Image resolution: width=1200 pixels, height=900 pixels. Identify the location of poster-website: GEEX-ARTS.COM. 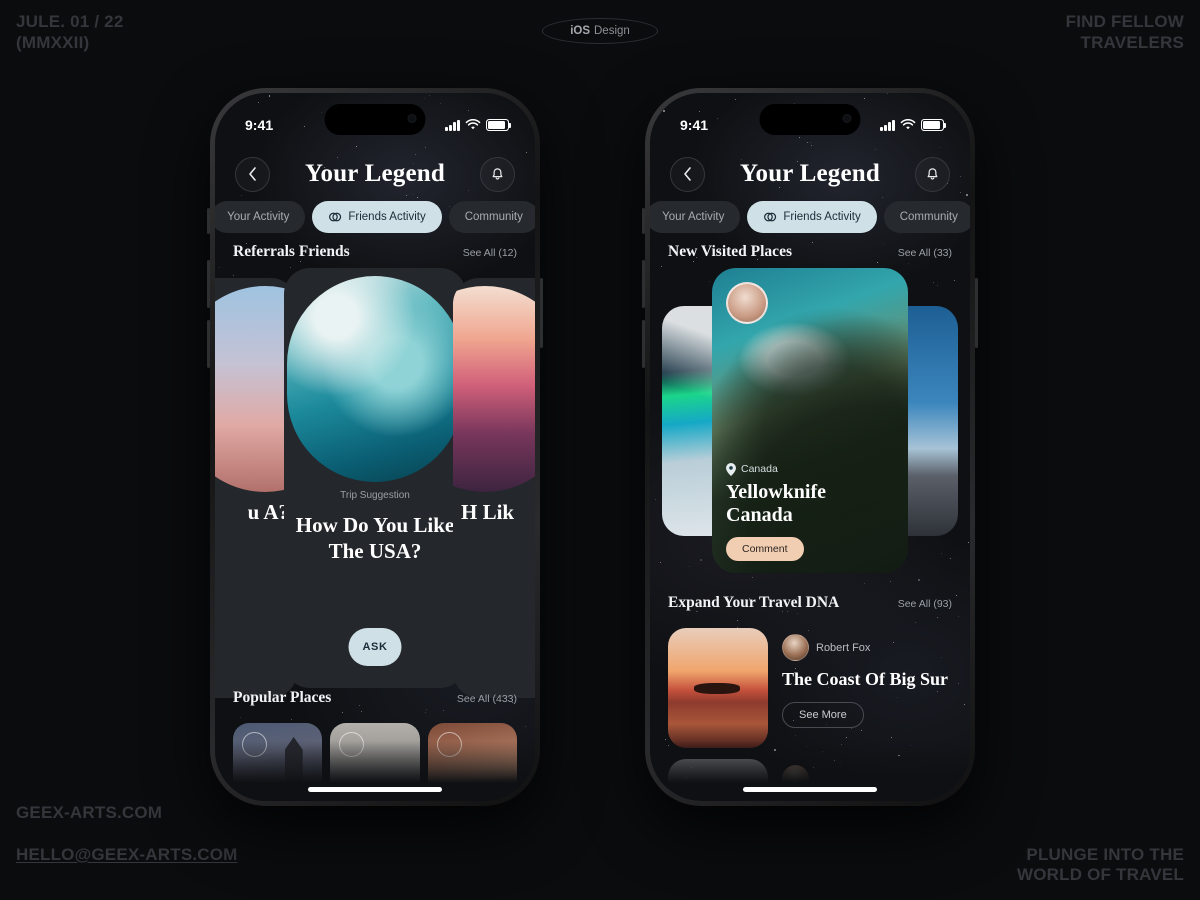
(89, 813).